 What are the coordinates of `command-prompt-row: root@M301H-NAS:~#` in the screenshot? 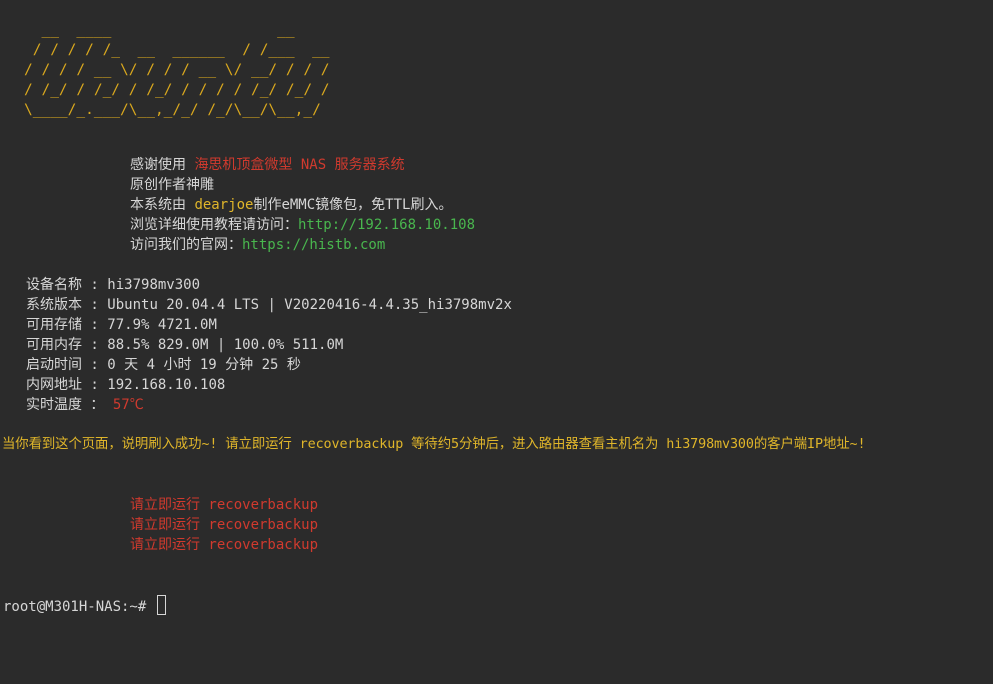 It's located at (84, 605).